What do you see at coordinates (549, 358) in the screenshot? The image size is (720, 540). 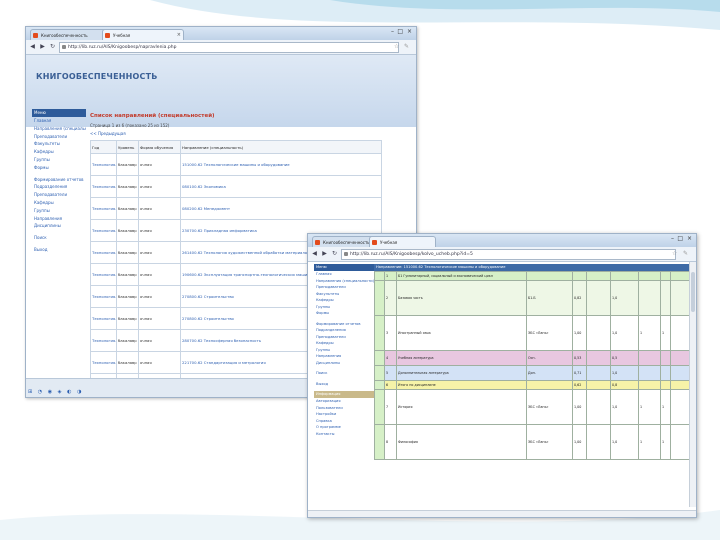 I see `table-cell: Осн.` at bounding box center [549, 358].